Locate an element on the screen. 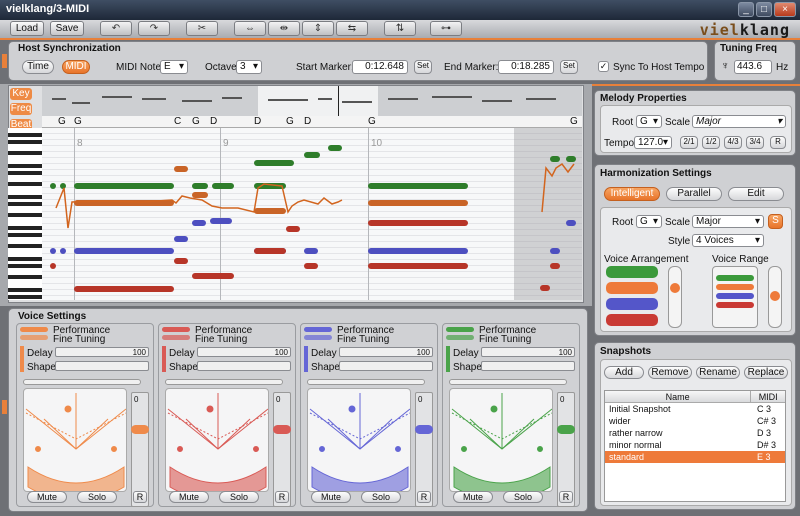 Image resolution: width=800 pixels, height=516 pixels. octave-select: 3 is located at coordinates (249, 67).